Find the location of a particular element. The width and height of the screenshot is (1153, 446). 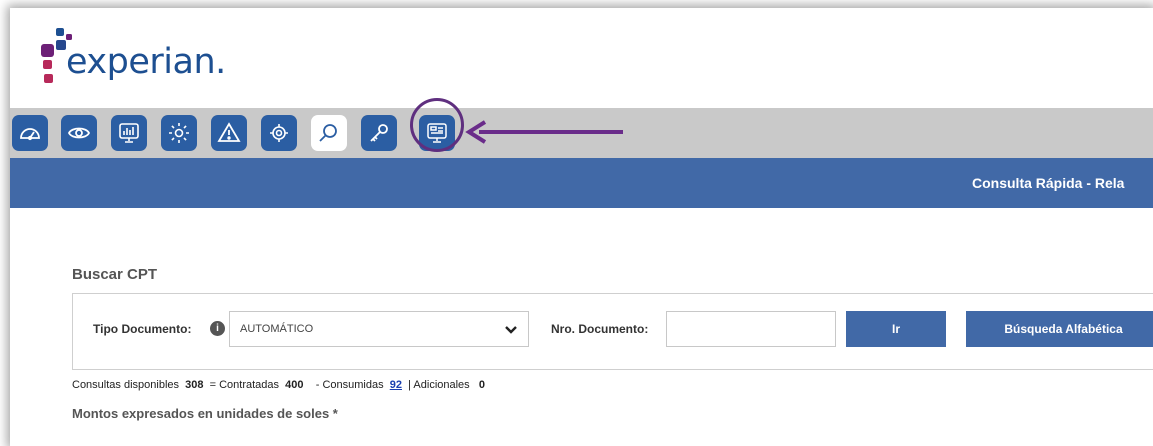

key-icon is located at coordinates (379, 133).